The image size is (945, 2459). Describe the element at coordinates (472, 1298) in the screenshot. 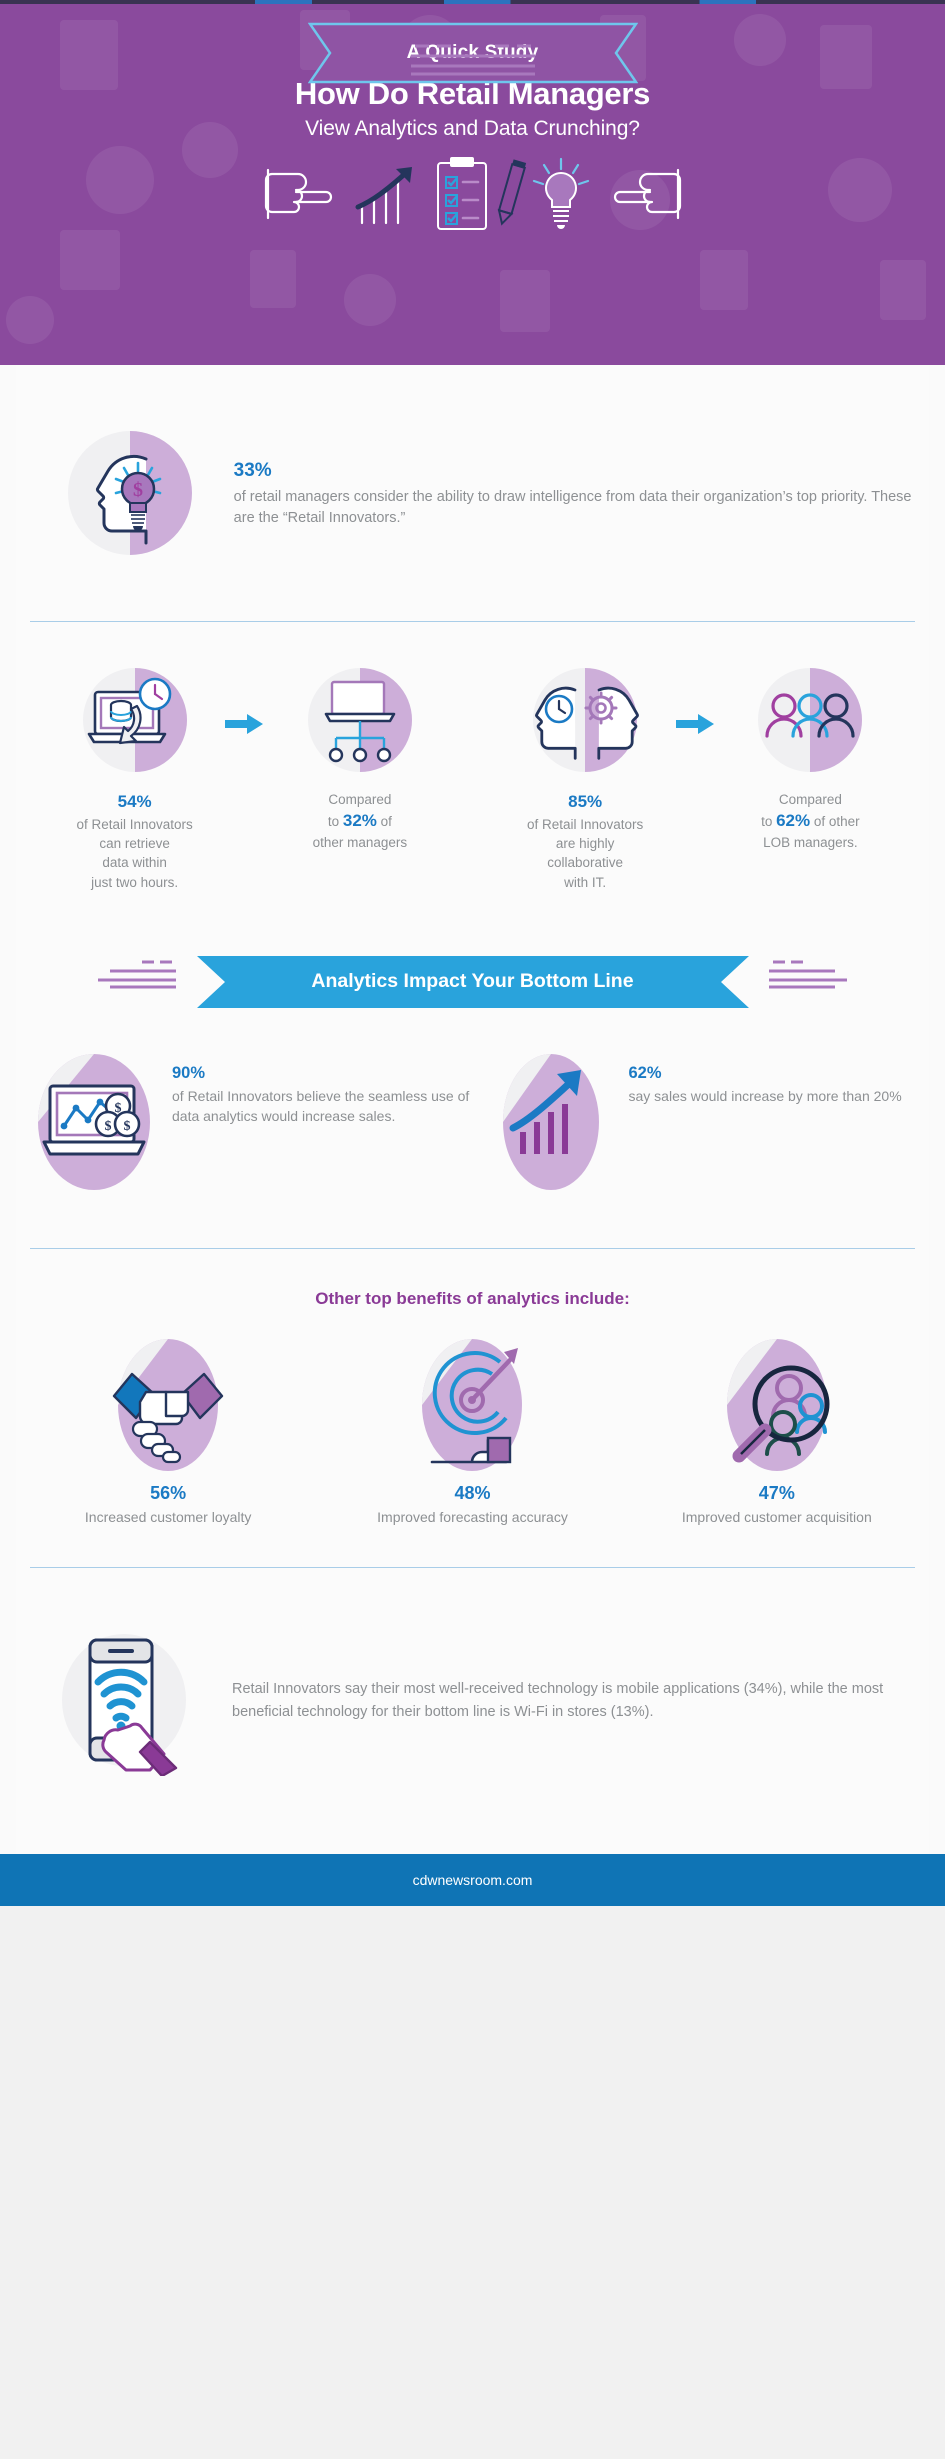

I see `benefits-heading: Other top benefits of analytics include:` at that location.